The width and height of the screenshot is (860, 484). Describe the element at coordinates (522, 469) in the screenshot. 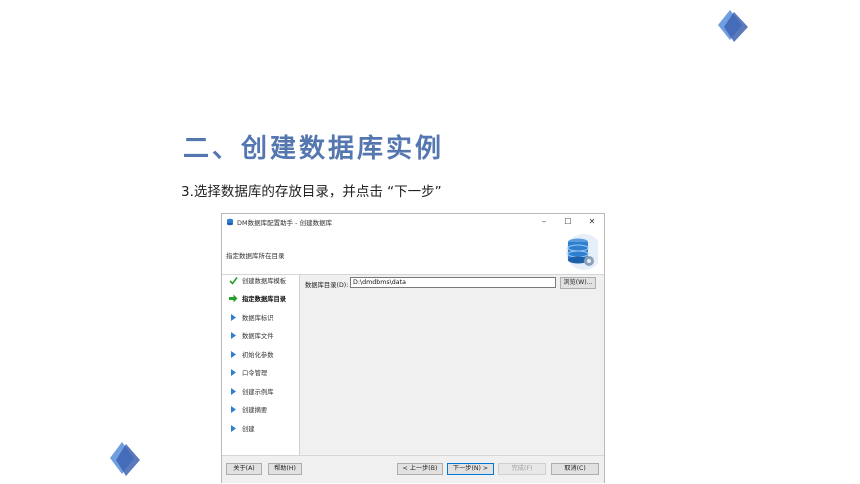

I see `finish-button: 完成(F)` at that location.